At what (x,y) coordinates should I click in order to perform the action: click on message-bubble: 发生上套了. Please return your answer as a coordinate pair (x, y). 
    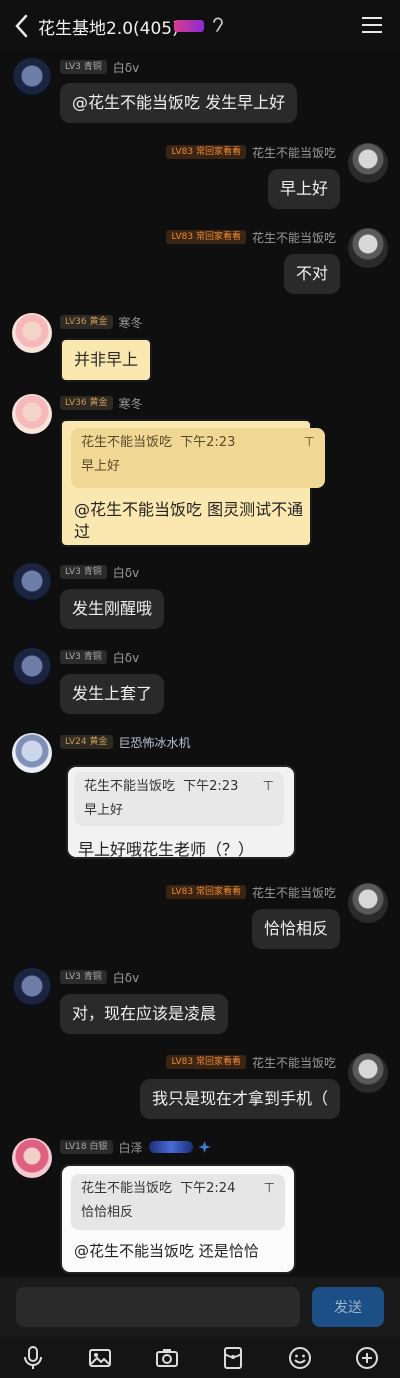
    Looking at the image, I should click on (112, 694).